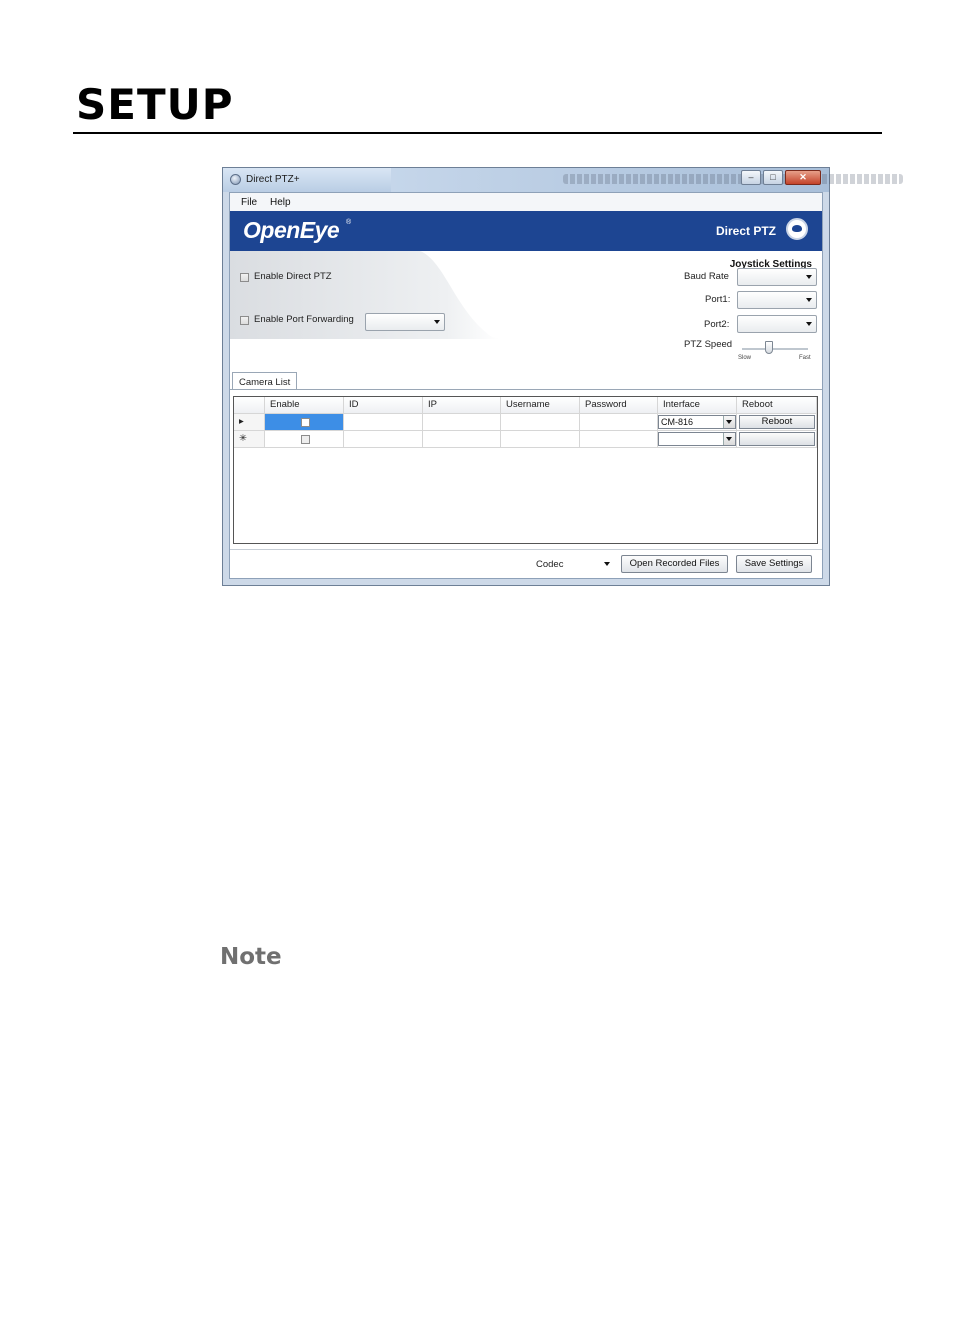 Image resolution: width=954 pixels, height=1336 pixels. I want to click on banner-title: Direct PTZ, so click(745, 231).